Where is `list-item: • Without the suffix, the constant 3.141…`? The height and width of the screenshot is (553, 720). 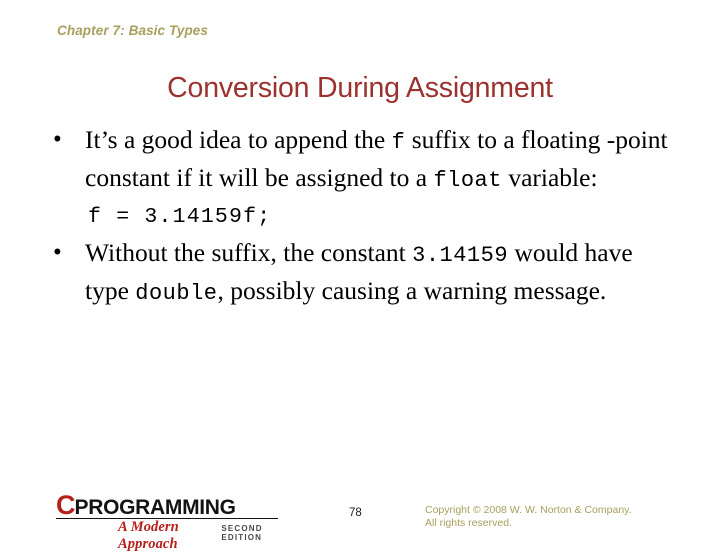
list-item: • Without the suffix, the constant 3.141… is located at coordinates (360, 273).